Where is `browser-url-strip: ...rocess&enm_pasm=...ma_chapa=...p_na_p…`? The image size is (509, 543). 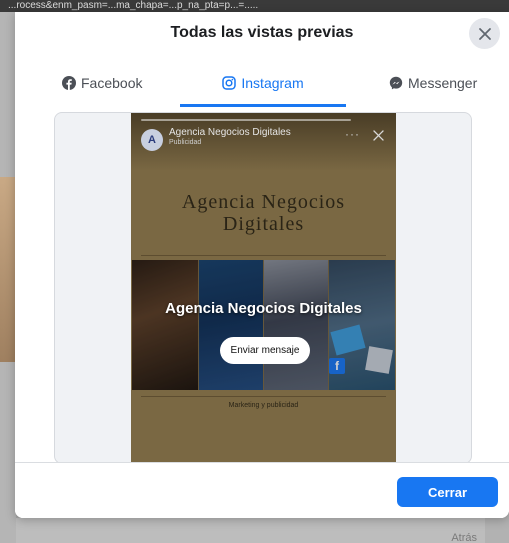
browser-url-strip: ...rocess&enm_pasm=...ma_chapa=...p_na_p… is located at coordinates (254, 6).